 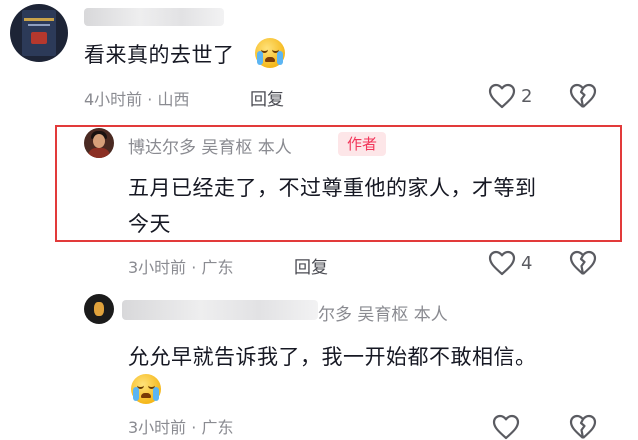 I want to click on like-count: 4, so click(x=527, y=263).